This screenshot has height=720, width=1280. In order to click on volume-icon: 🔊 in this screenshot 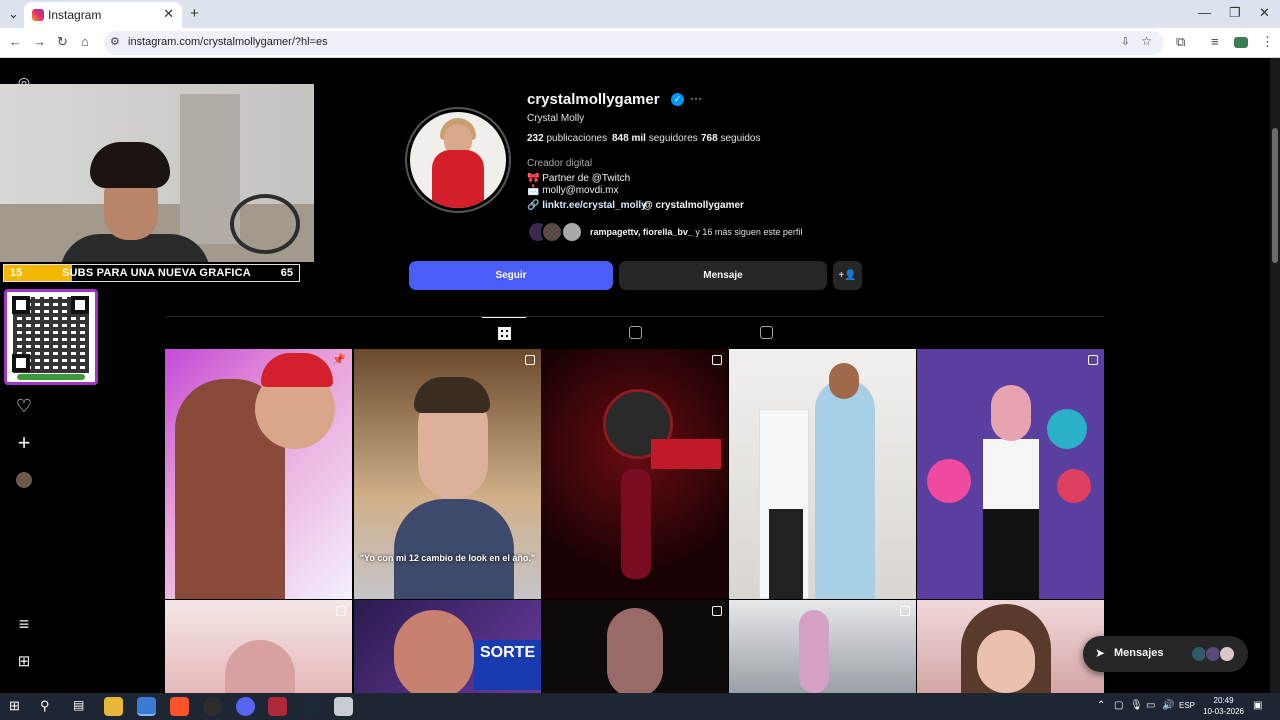, I will do `click(1168, 705)`.